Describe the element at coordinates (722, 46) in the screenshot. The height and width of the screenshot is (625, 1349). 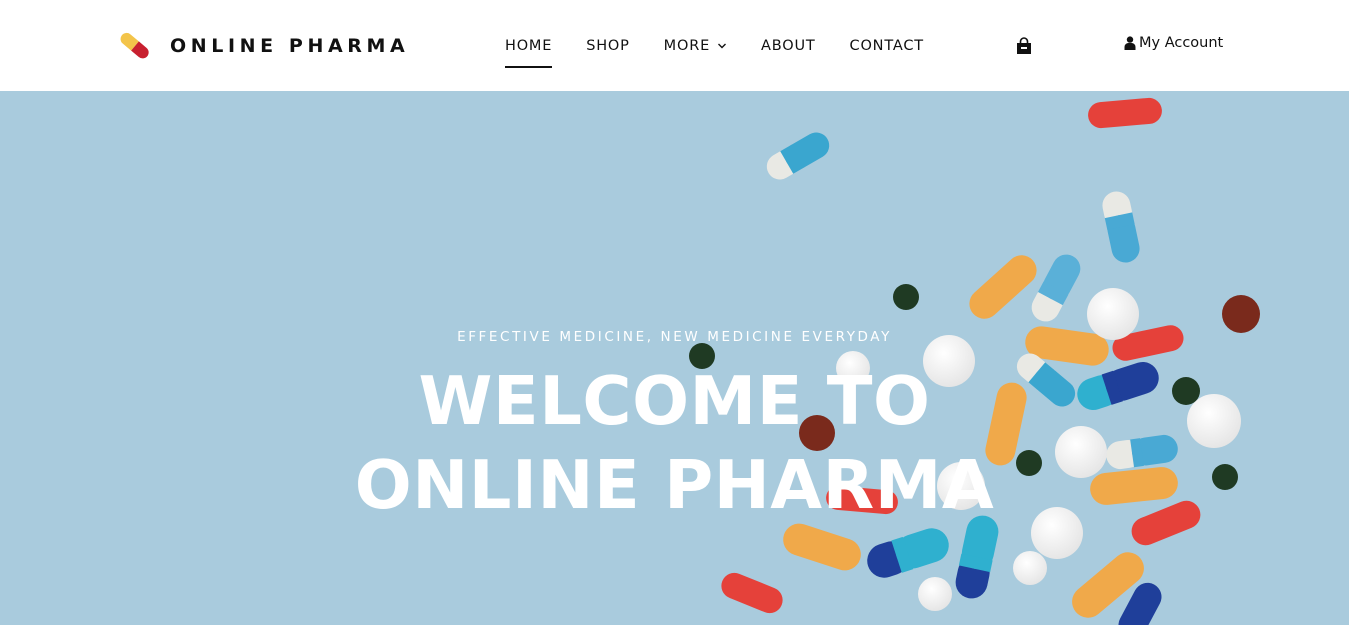
I see `chevron-down-icon` at that location.